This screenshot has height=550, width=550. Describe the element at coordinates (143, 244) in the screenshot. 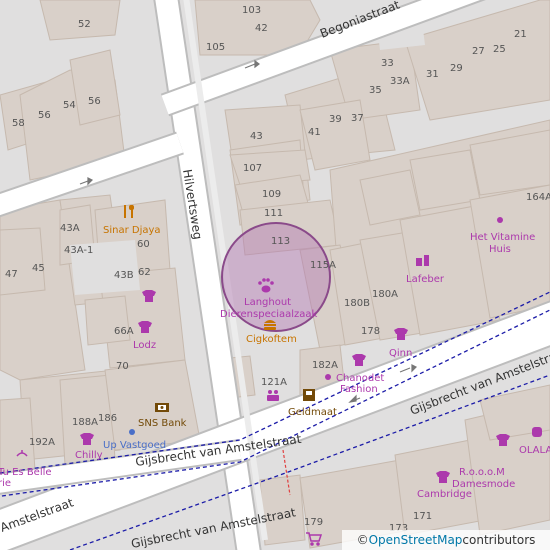

I see `house-number: 60` at that location.